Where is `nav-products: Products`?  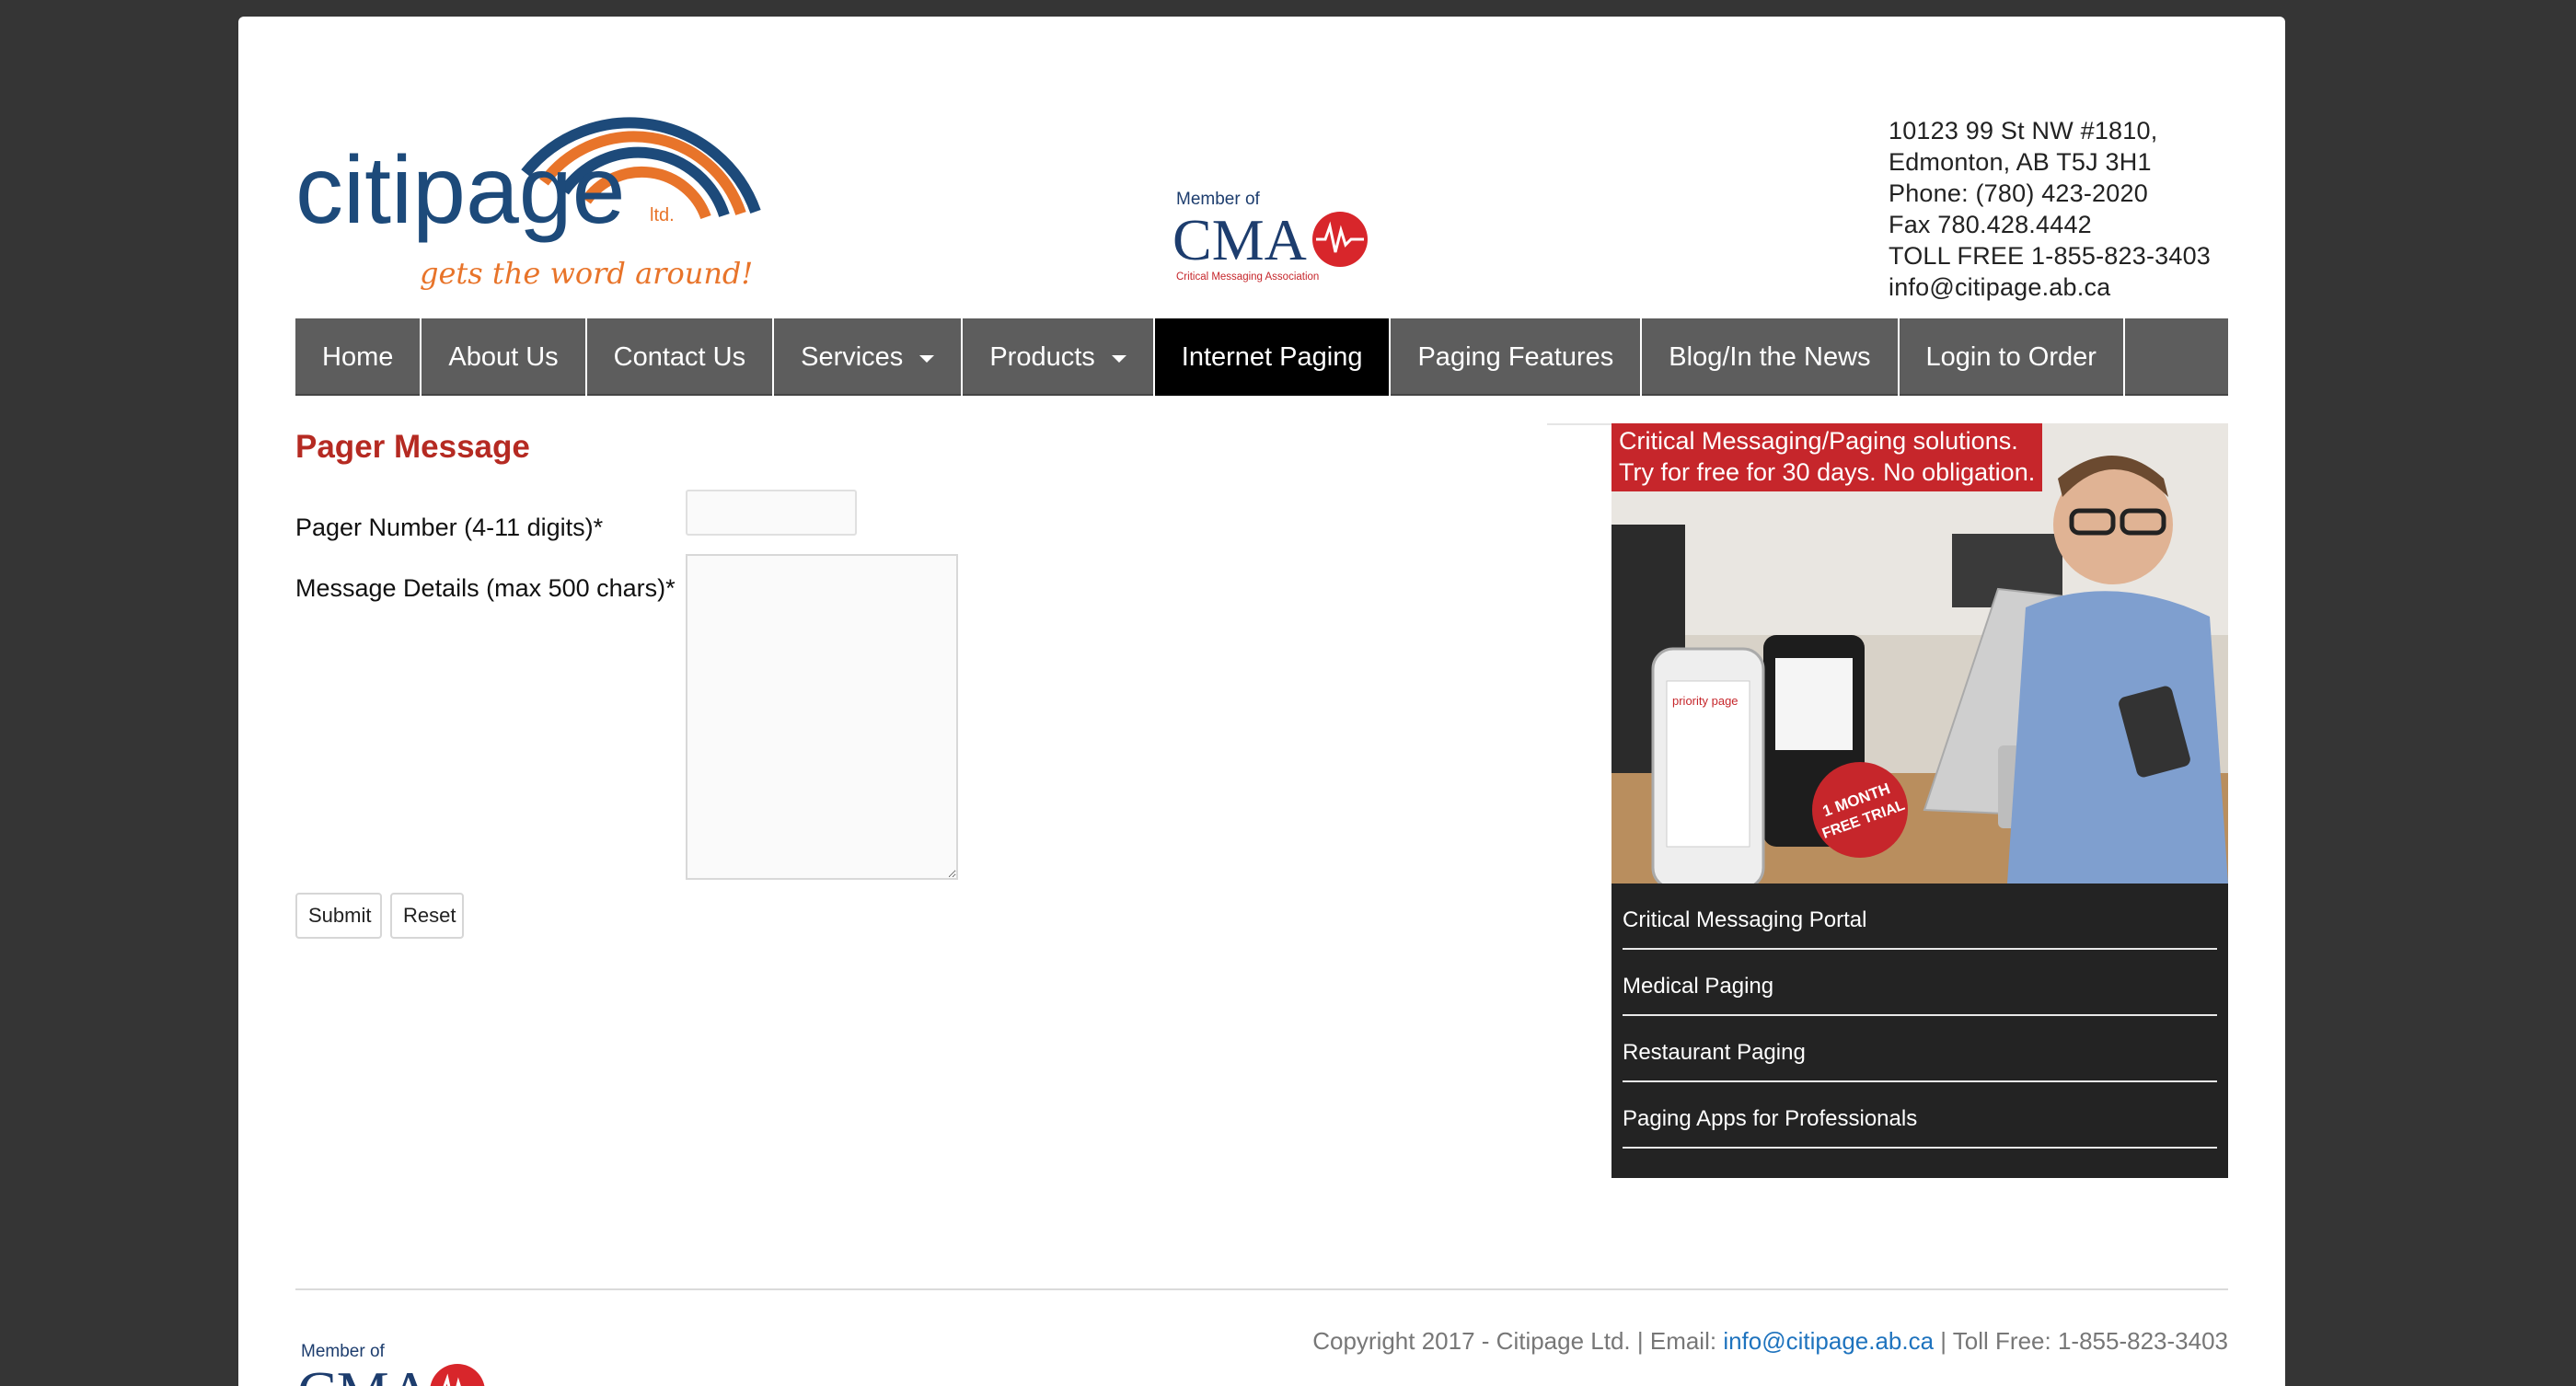
nav-products: Products is located at coordinates (1059, 357).